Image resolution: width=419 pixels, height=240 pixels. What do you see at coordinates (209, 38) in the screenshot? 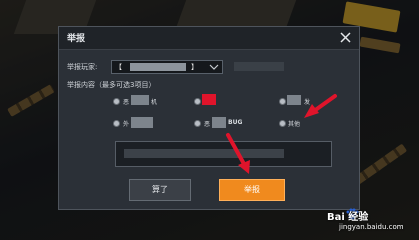
I see `dialog-titlebar: 举报` at bounding box center [209, 38].